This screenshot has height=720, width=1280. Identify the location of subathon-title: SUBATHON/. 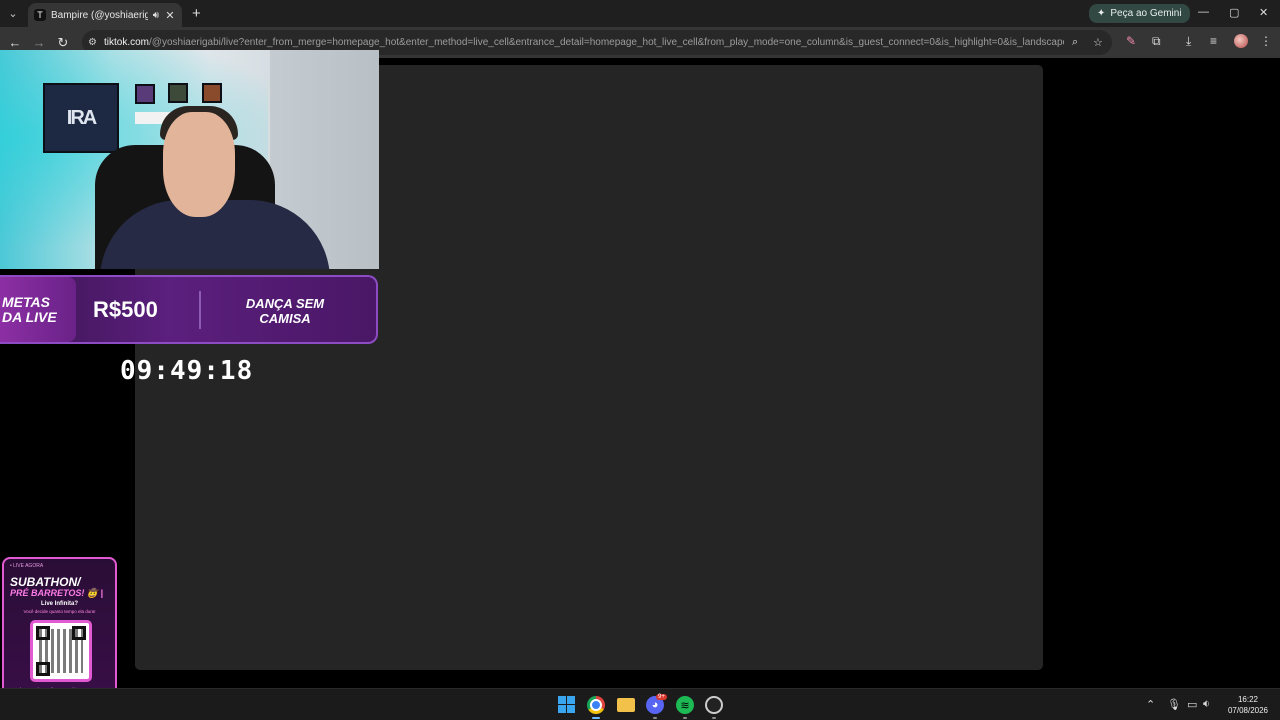
(45, 582).